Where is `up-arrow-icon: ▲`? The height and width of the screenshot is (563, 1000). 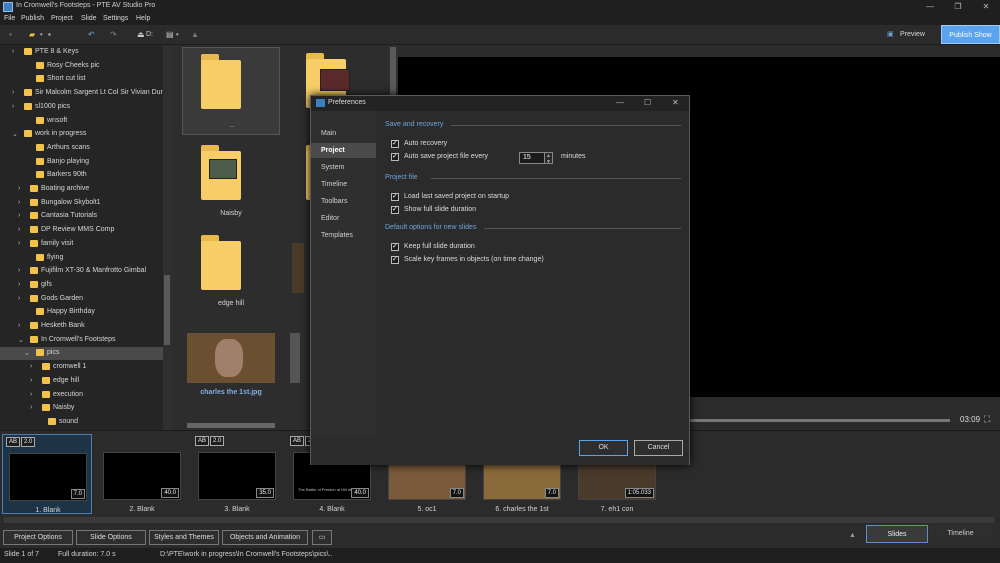 up-arrow-icon: ▲ is located at coordinates (195, 35).